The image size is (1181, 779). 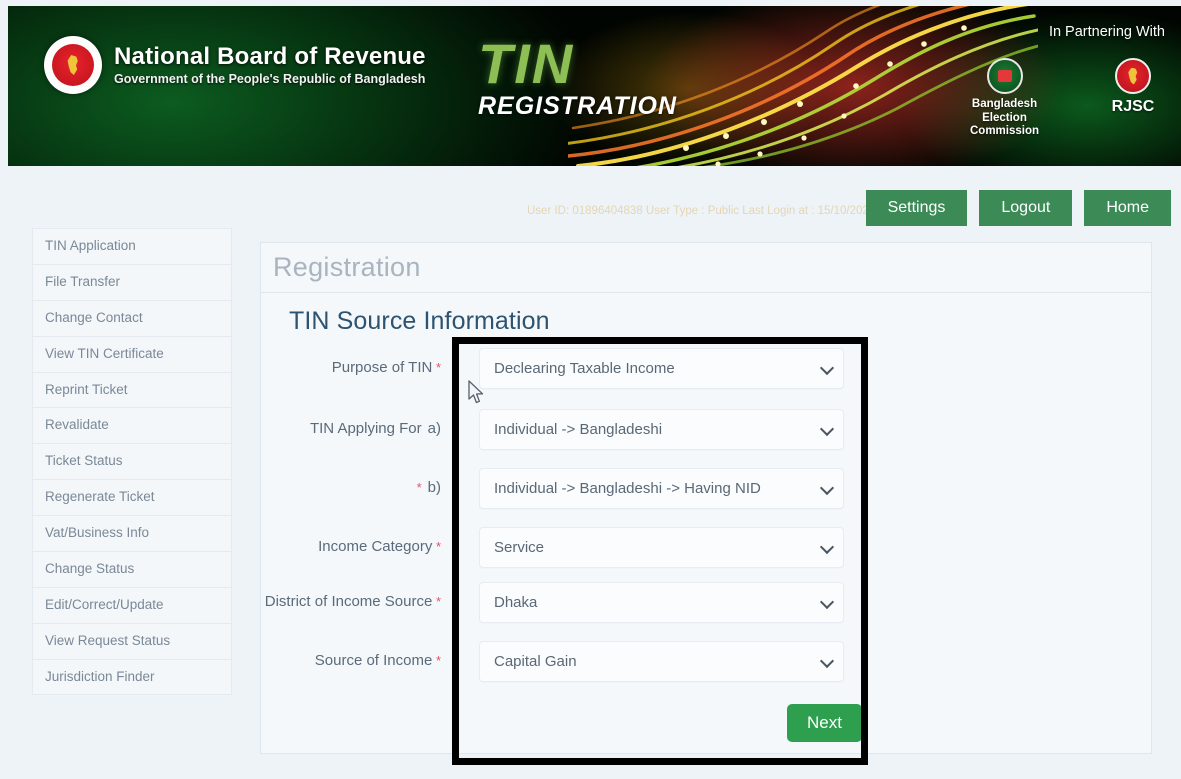 I want to click on field-control: Capital Gain, so click(x=647, y=661).